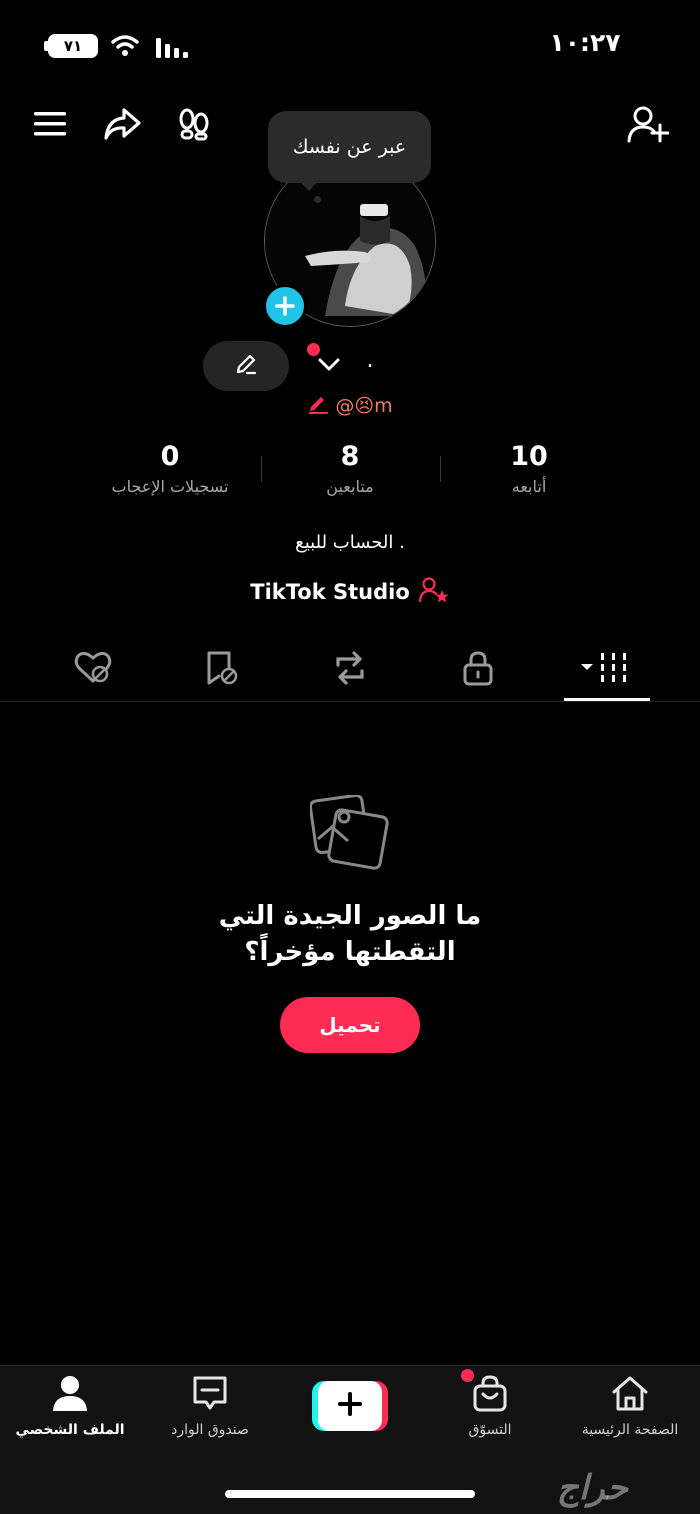  I want to click on followers-label: متابعين, so click(350, 486).